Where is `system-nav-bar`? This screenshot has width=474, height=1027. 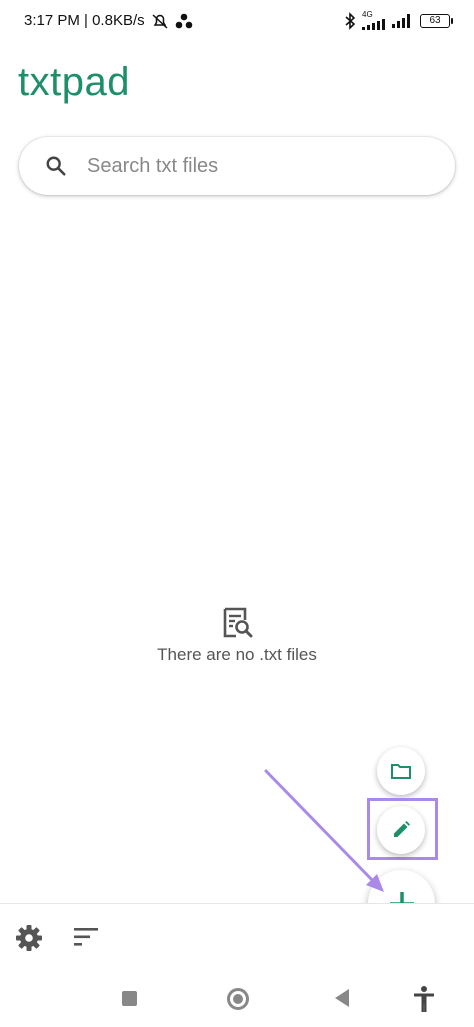 system-nav-bar is located at coordinates (237, 998).